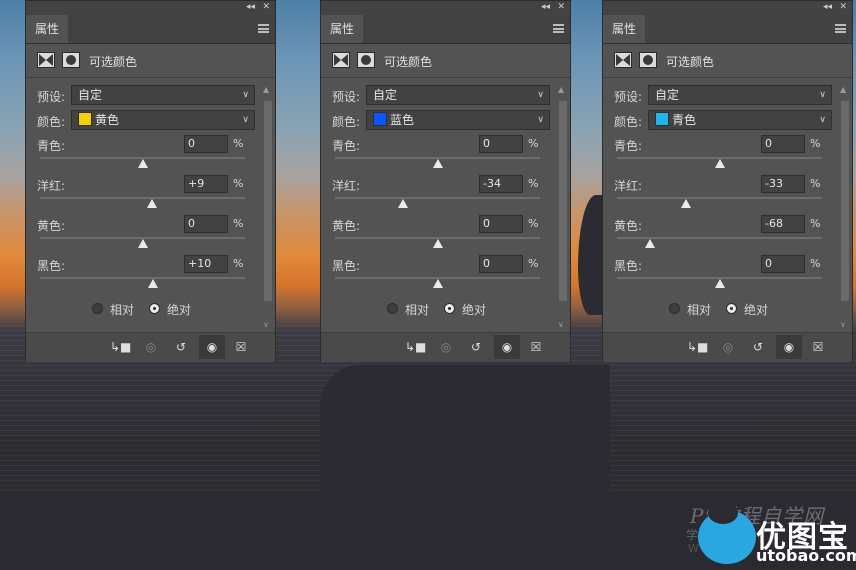 This screenshot has width=856, height=570. What do you see at coordinates (628, 122) in the screenshot?
I see `colors-label: 颜色:` at bounding box center [628, 122].